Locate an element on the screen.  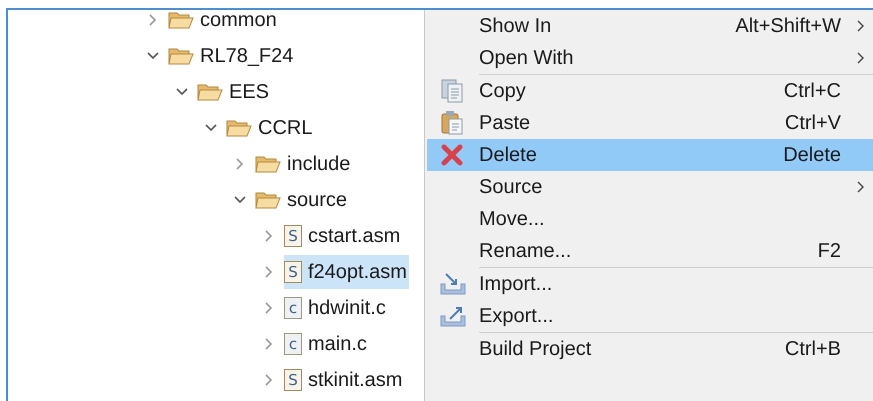
menu-item: Delete Delete is located at coordinates (650, 155).